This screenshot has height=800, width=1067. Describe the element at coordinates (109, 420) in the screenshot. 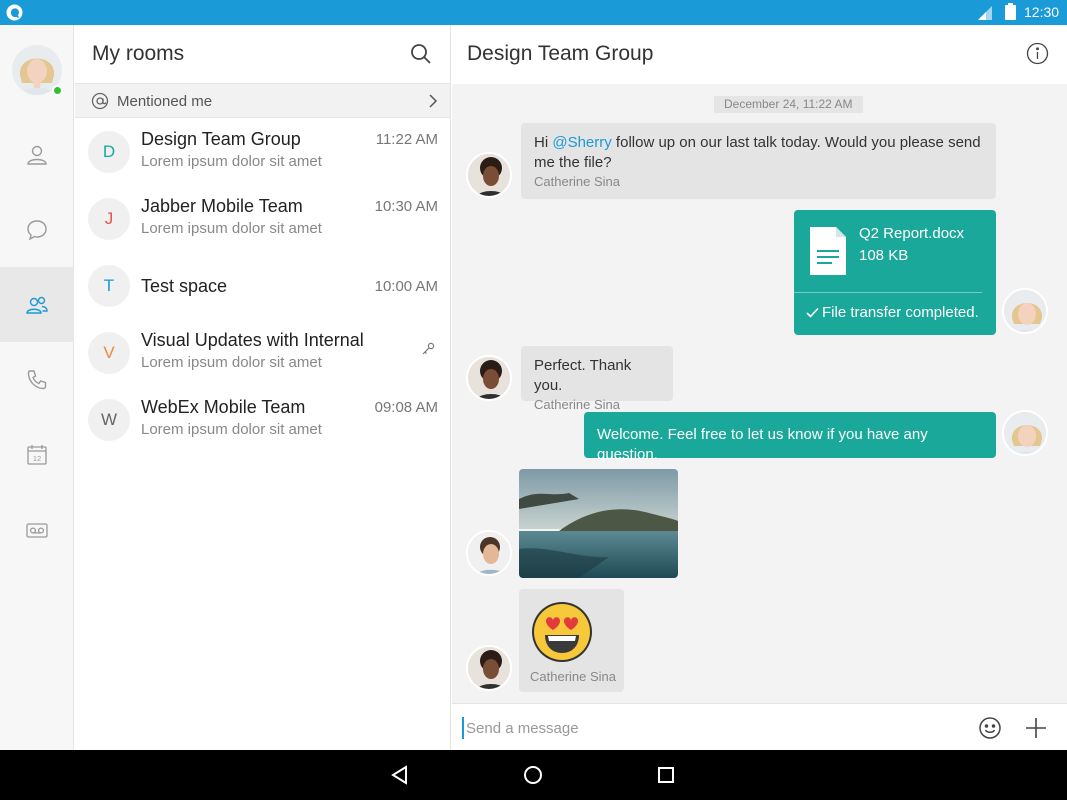

I see `room-avatar: W` at that location.